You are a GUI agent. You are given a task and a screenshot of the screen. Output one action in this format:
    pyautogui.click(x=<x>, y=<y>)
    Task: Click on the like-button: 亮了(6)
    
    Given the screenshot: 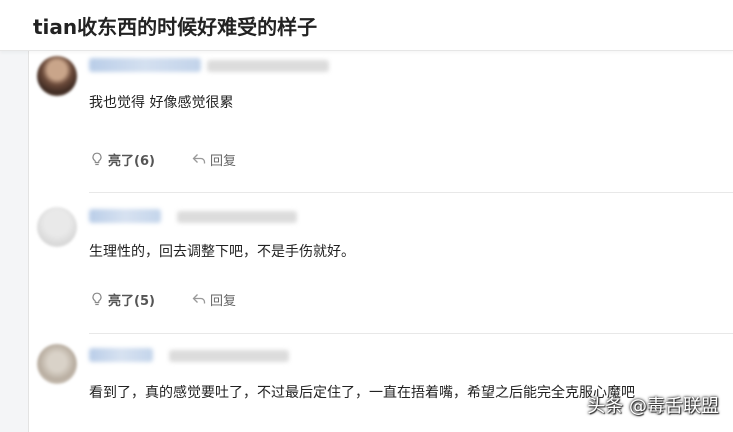 What is the action you would take?
    pyautogui.click(x=122, y=159)
    